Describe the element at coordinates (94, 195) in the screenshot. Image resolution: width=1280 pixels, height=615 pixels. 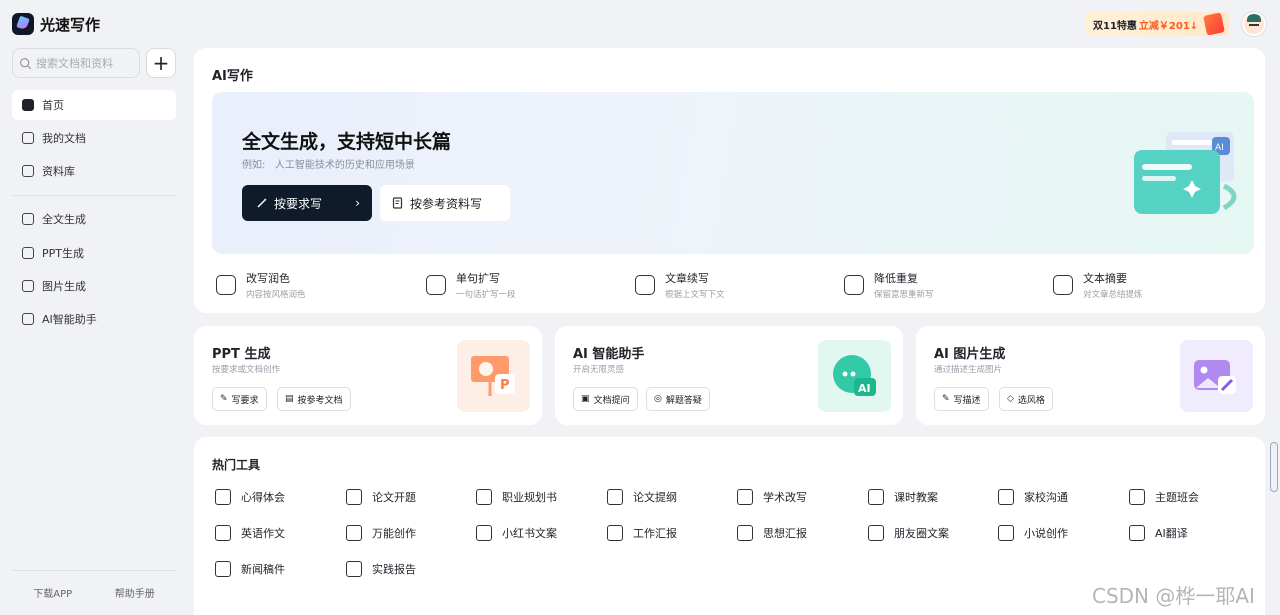
I see `sidebar-divider` at that location.